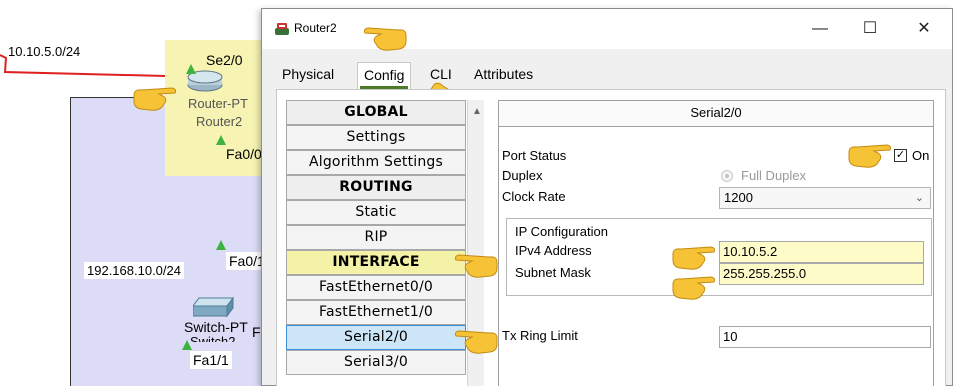 The height and width of the screenshot is (386, 953). I want to click on router-name-label: Router2, so click(219, 121).